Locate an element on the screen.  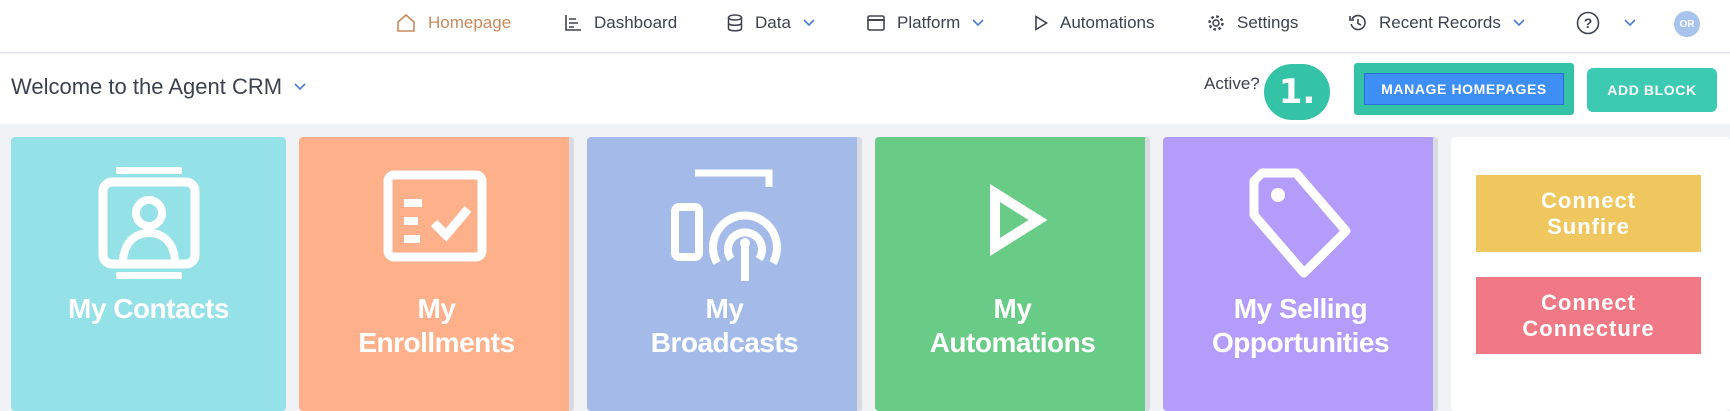
tile-my-automations: My Automations is located at coordinates (1012, 274).